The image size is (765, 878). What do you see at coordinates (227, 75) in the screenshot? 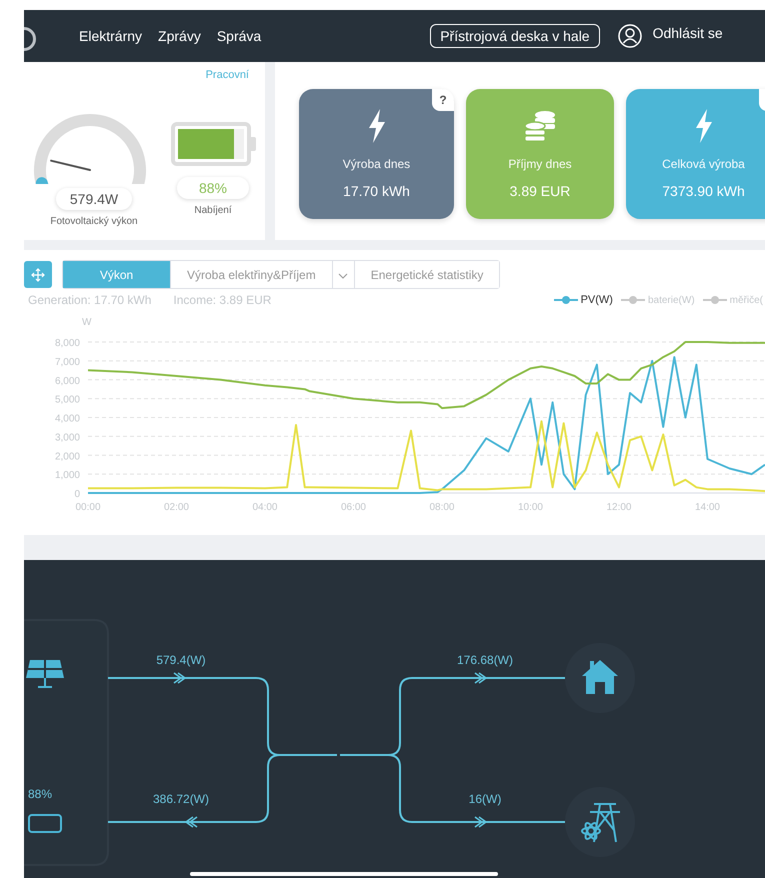
I see `status-label: Pracovní` at bounding box center [227, 75].